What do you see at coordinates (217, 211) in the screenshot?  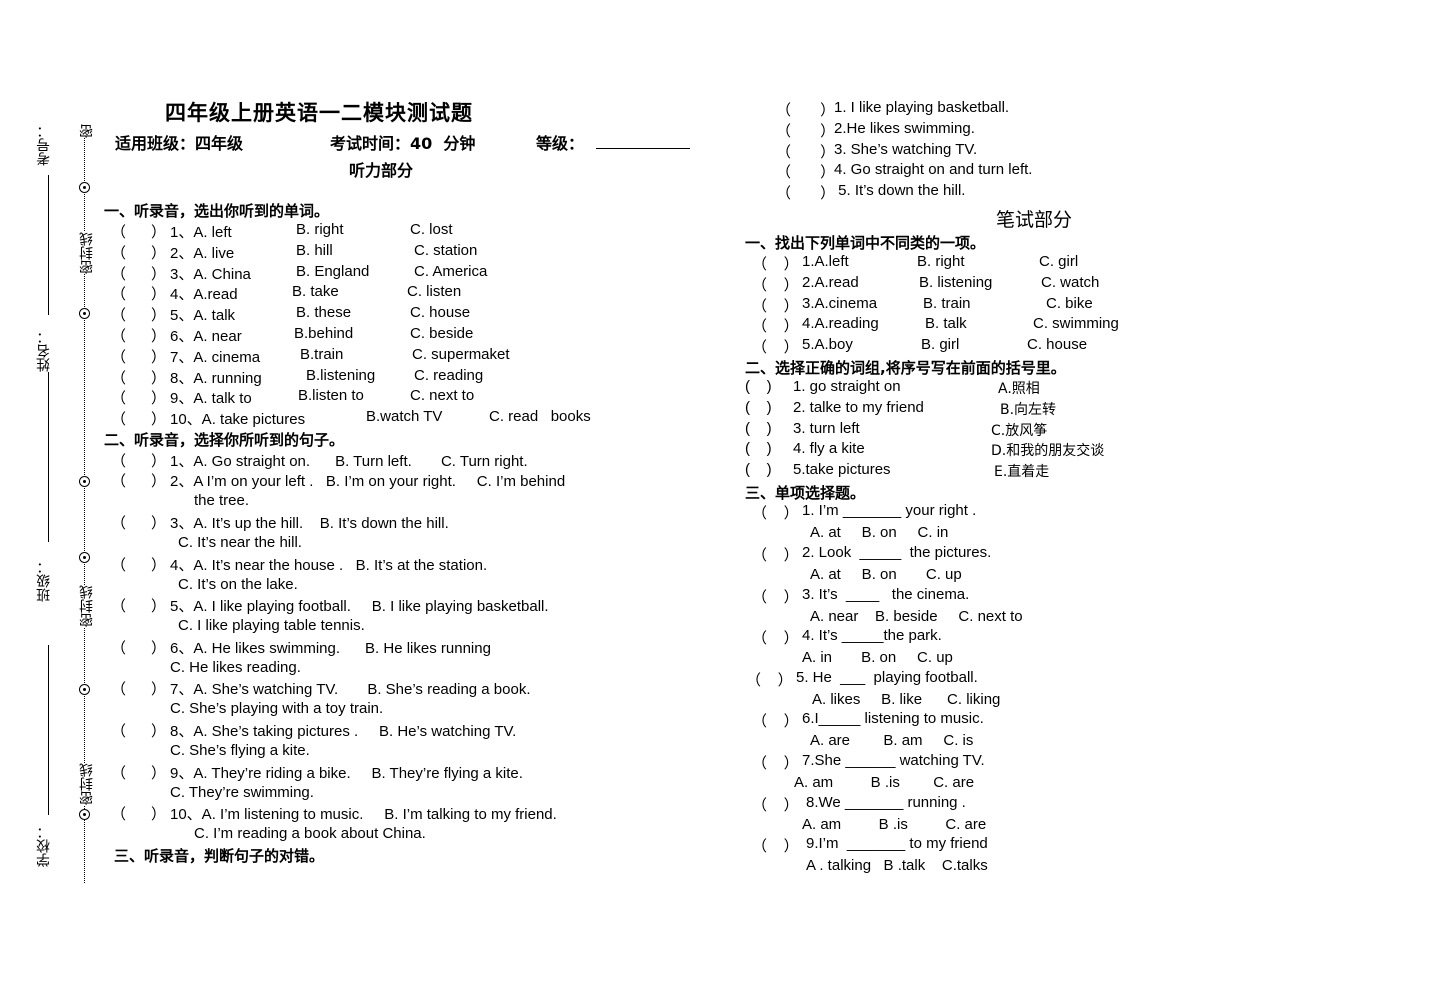 I see `listening-part1-heading: 一、听录音，选出你听到的单词。` at bounding box center [217, 211].